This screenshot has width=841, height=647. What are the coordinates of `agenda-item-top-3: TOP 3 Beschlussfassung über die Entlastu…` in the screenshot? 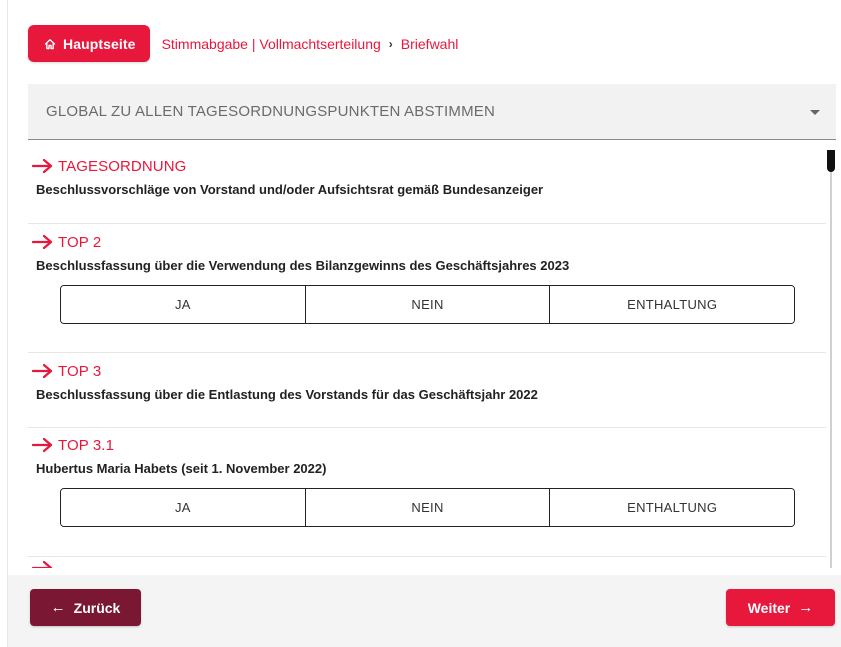 It's located at (283, 379).